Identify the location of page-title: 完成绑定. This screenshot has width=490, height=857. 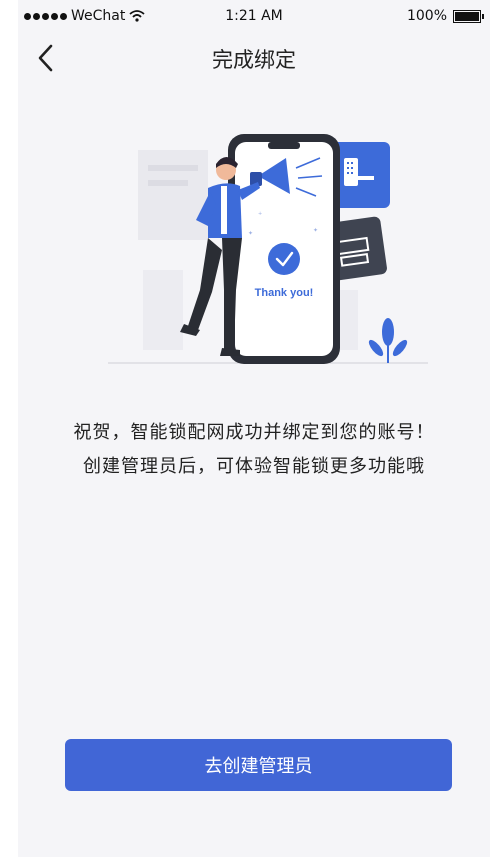
(254, 60).